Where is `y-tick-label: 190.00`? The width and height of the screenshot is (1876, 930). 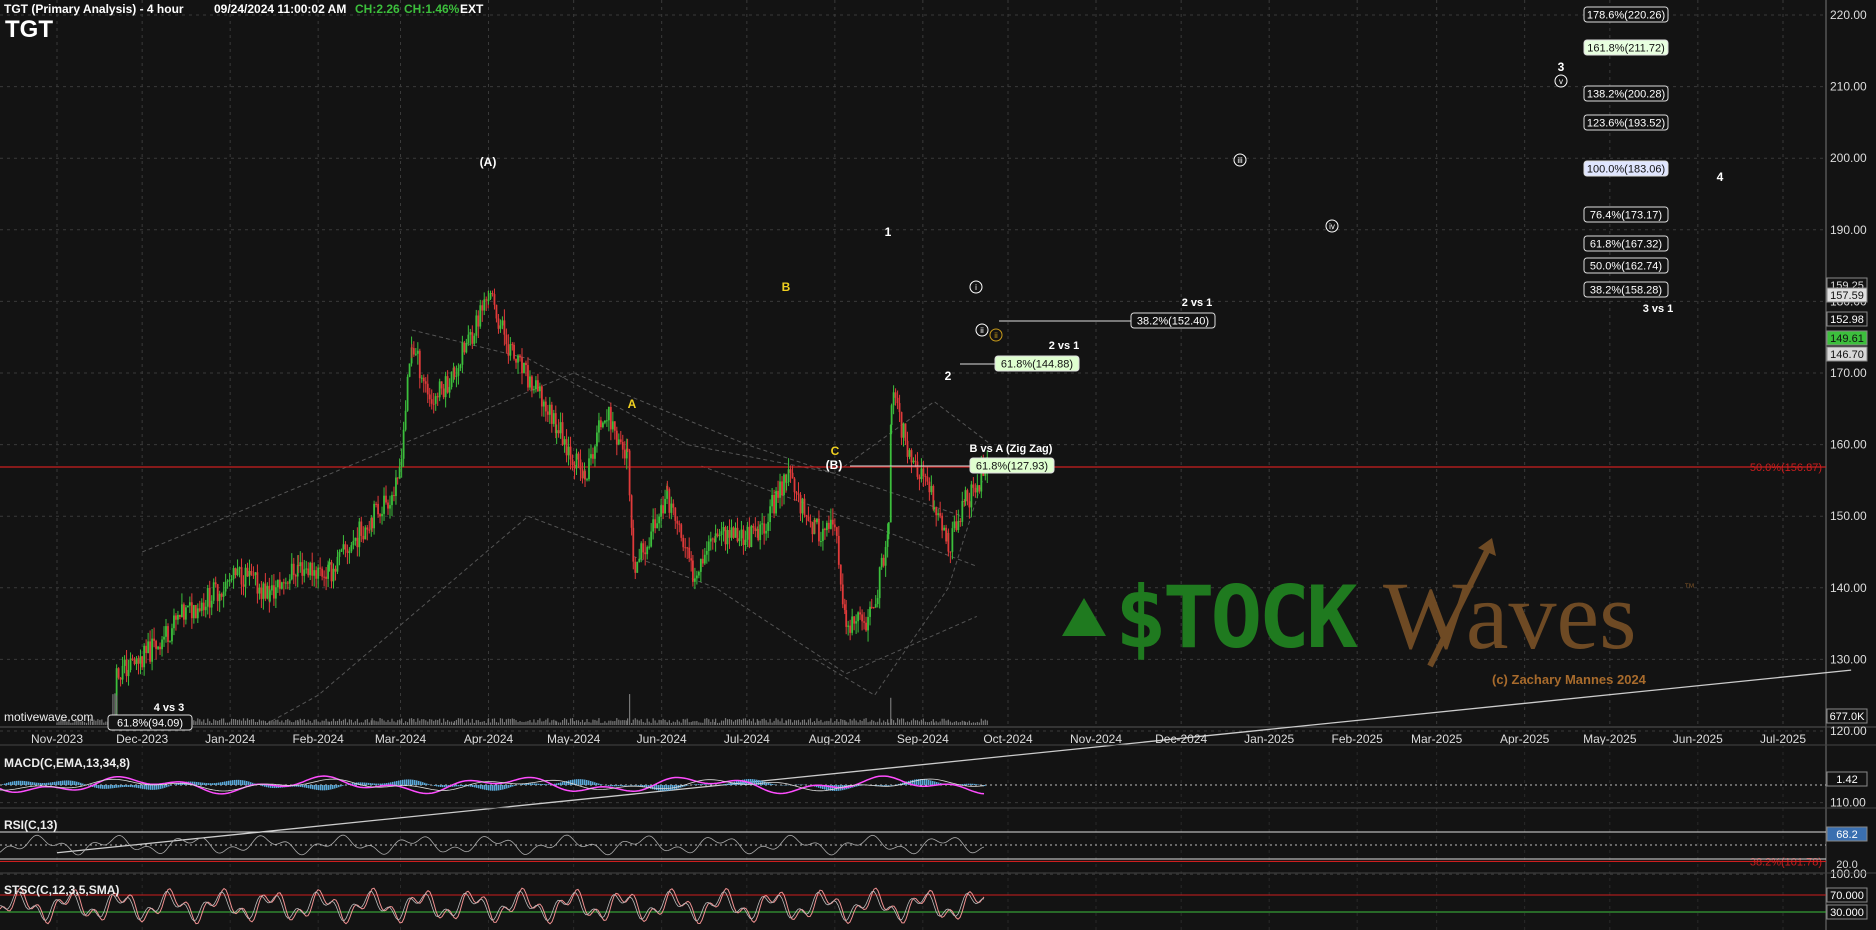 y-tick-label: 190.00 is located at coordinates (1848, 230).